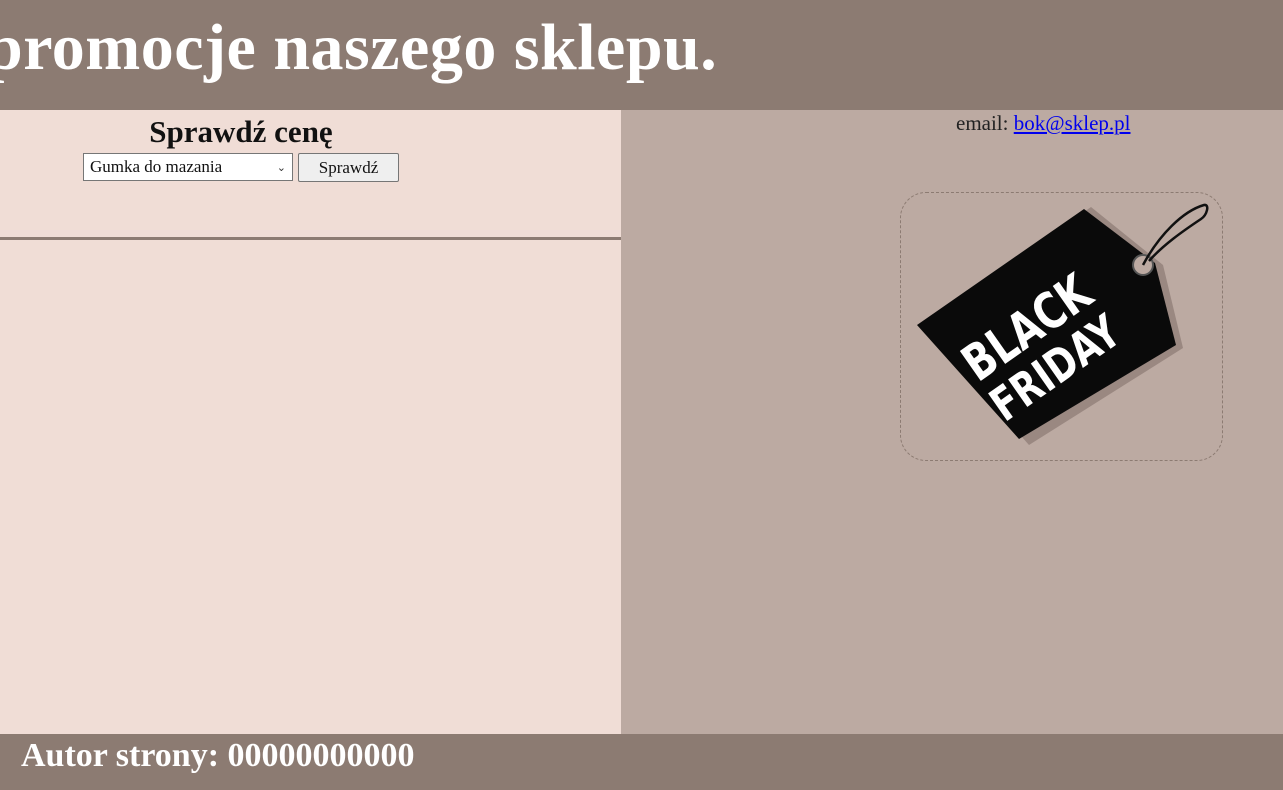  Describe the element at coordinates (359, 47) in the screenshot. I see `page-title: promocje naszego sklepu.` at that location.